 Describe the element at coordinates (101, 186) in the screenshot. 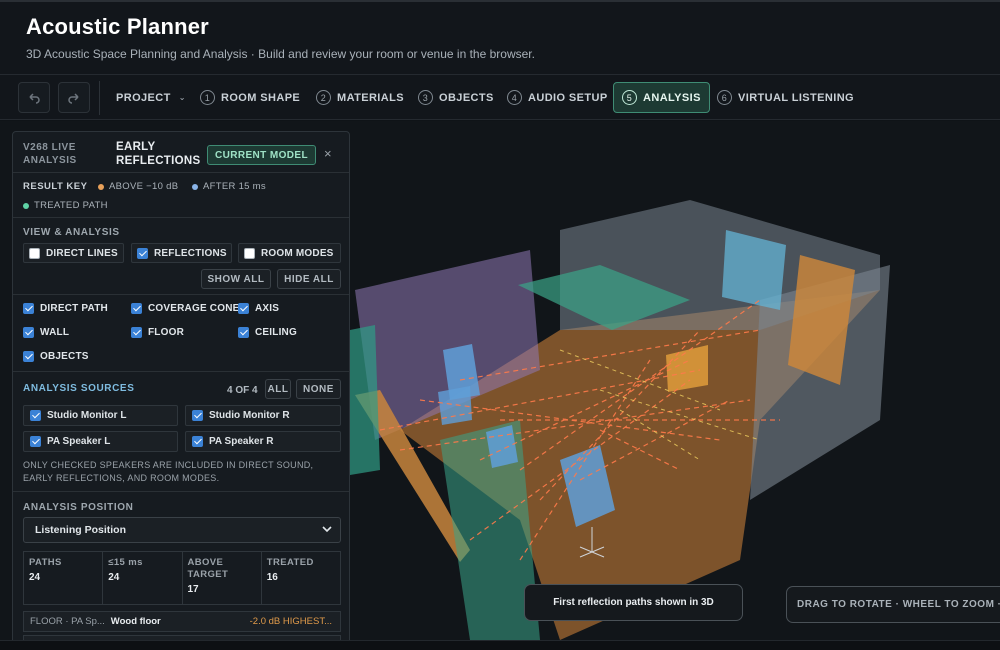

I see `orange-dot-icon` at that location.